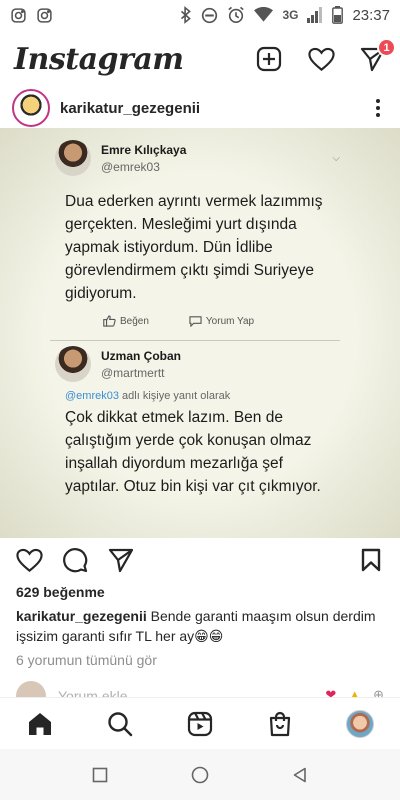  I want to click on save-button, so click(371, 560).